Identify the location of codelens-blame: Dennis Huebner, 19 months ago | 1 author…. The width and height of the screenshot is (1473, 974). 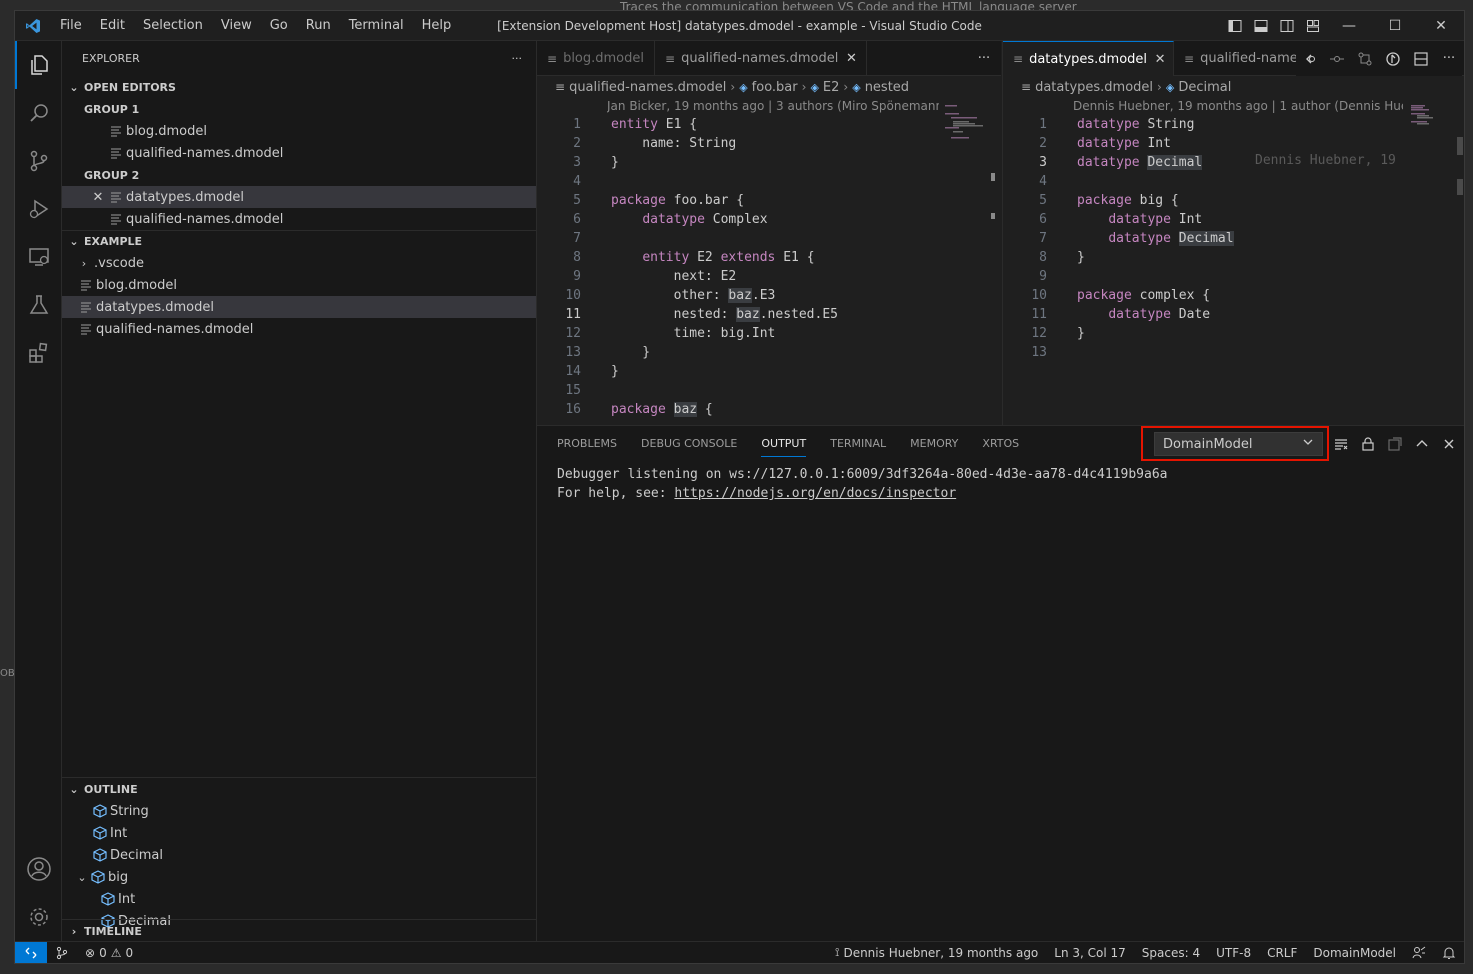
(1238, 106).